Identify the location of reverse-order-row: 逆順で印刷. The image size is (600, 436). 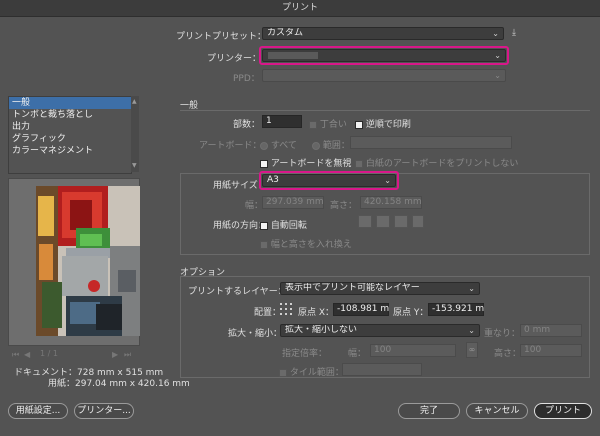
(383, 123).